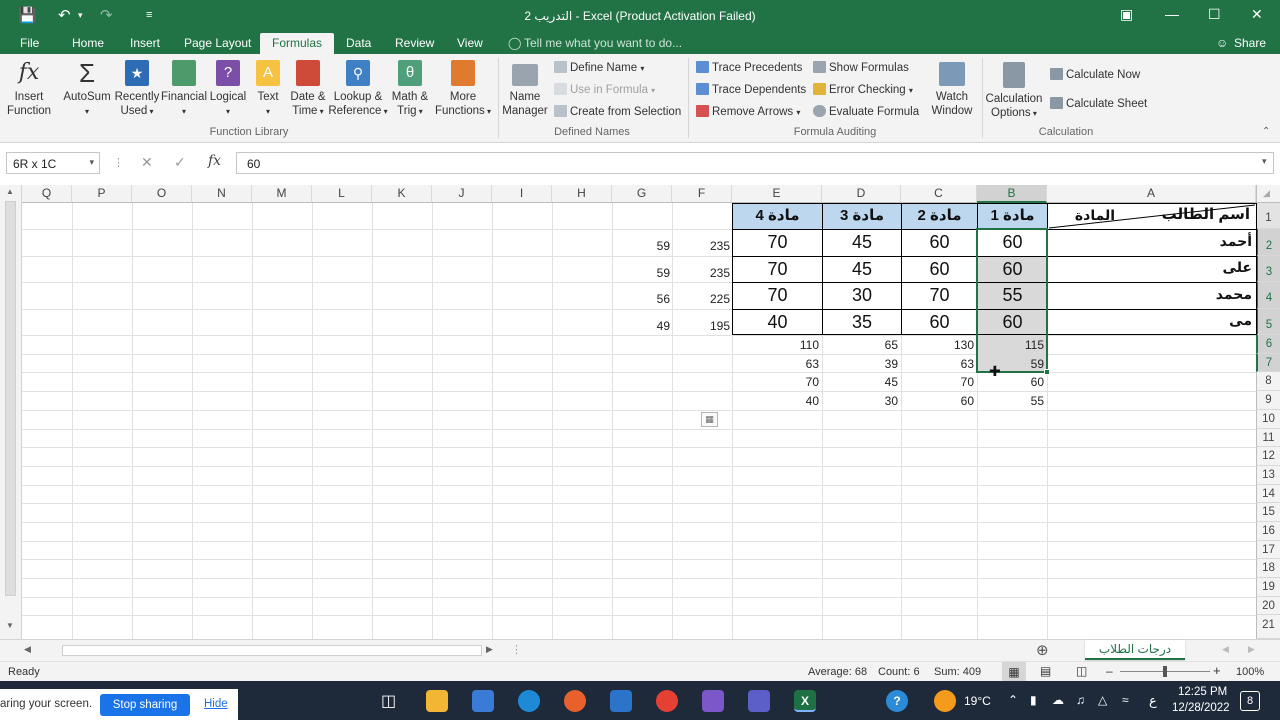 This screenshot has width=1280, height=720. What do you see at coordinates (228, 89) in the screenshot?
I see `logical-button: ? Logical ▾` at bounding box center [228, 89].